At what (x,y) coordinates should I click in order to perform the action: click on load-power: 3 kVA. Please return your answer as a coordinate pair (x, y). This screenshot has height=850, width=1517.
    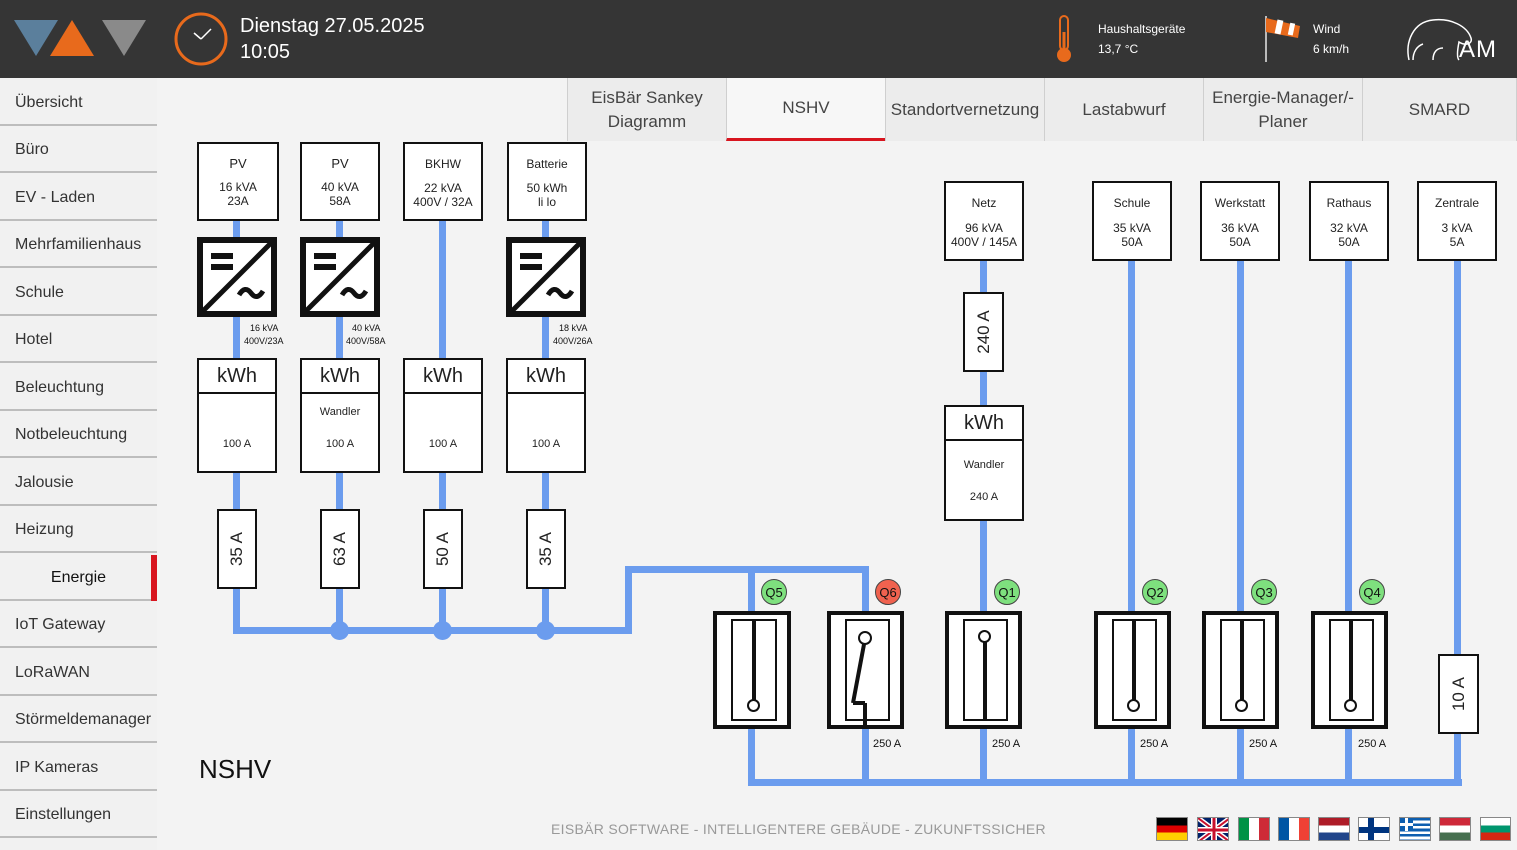
    Looking at the image, I should click on (1457, 228).